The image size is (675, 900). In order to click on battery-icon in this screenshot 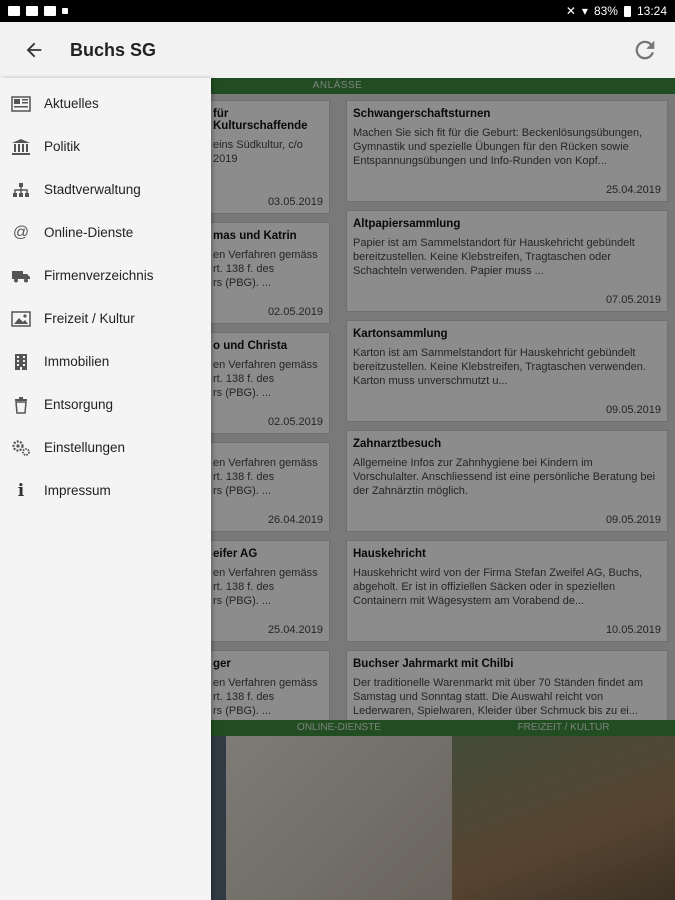, I will do `click(627, 11)`.